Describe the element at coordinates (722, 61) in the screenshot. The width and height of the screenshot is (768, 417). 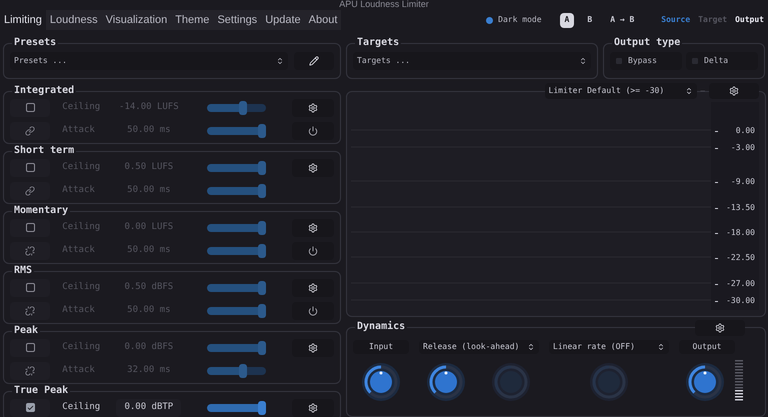
I see `output-option: Delta` at that location.